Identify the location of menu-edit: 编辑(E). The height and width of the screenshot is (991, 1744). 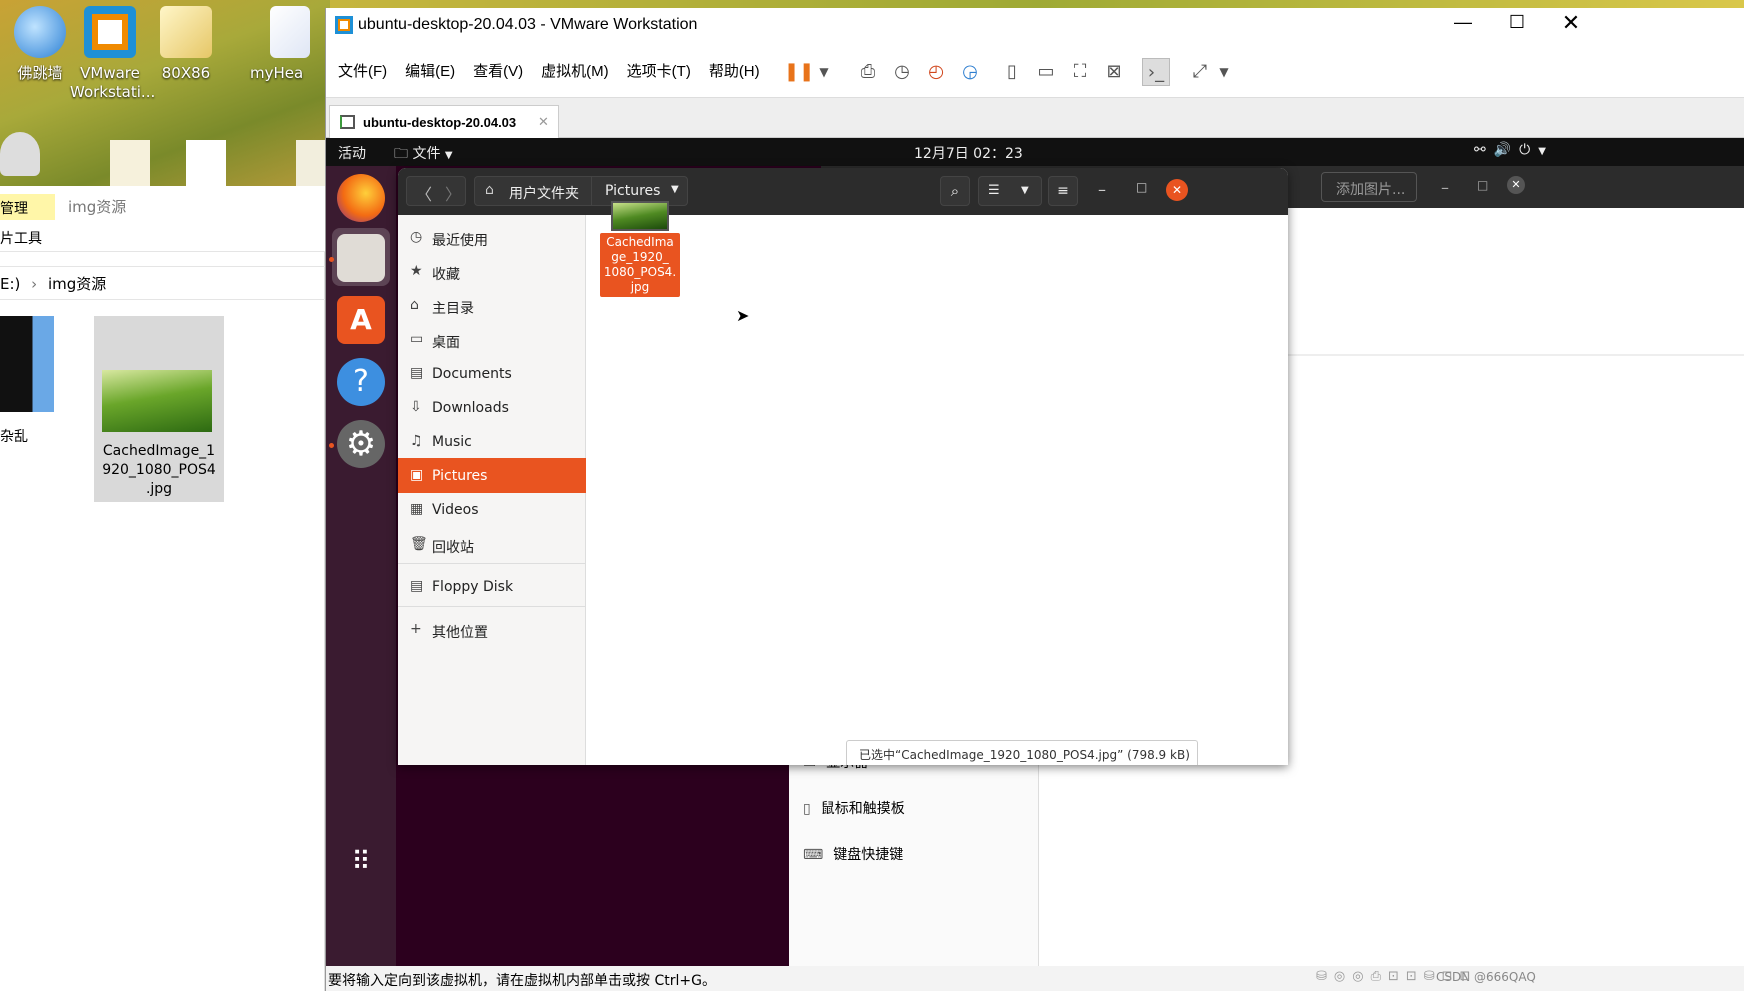
(430, 72).